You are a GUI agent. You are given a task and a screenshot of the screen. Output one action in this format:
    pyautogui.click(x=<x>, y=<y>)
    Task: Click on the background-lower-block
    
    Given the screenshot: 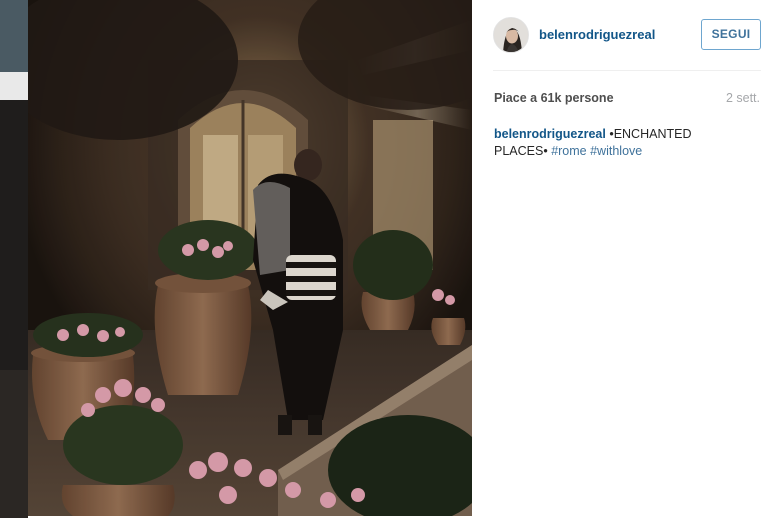 What is the action you would take?
    pyautogui.click(x=14, y=444)
    